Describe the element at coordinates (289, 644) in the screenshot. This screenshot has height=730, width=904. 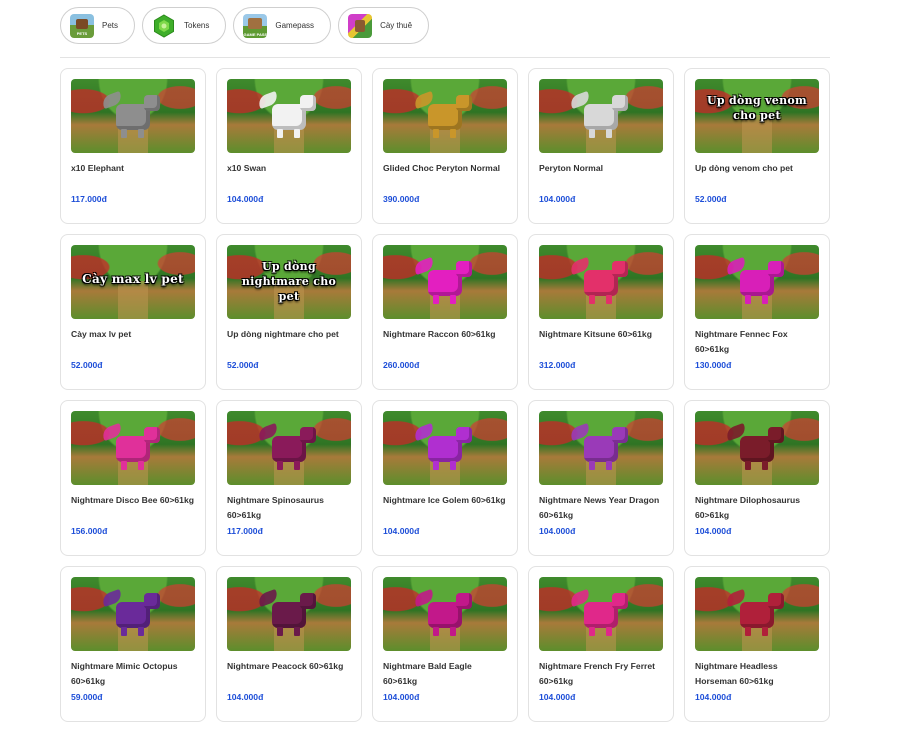
I see `product-card: Nightmare Peacock 60>61kg 104.000đ` at that location.